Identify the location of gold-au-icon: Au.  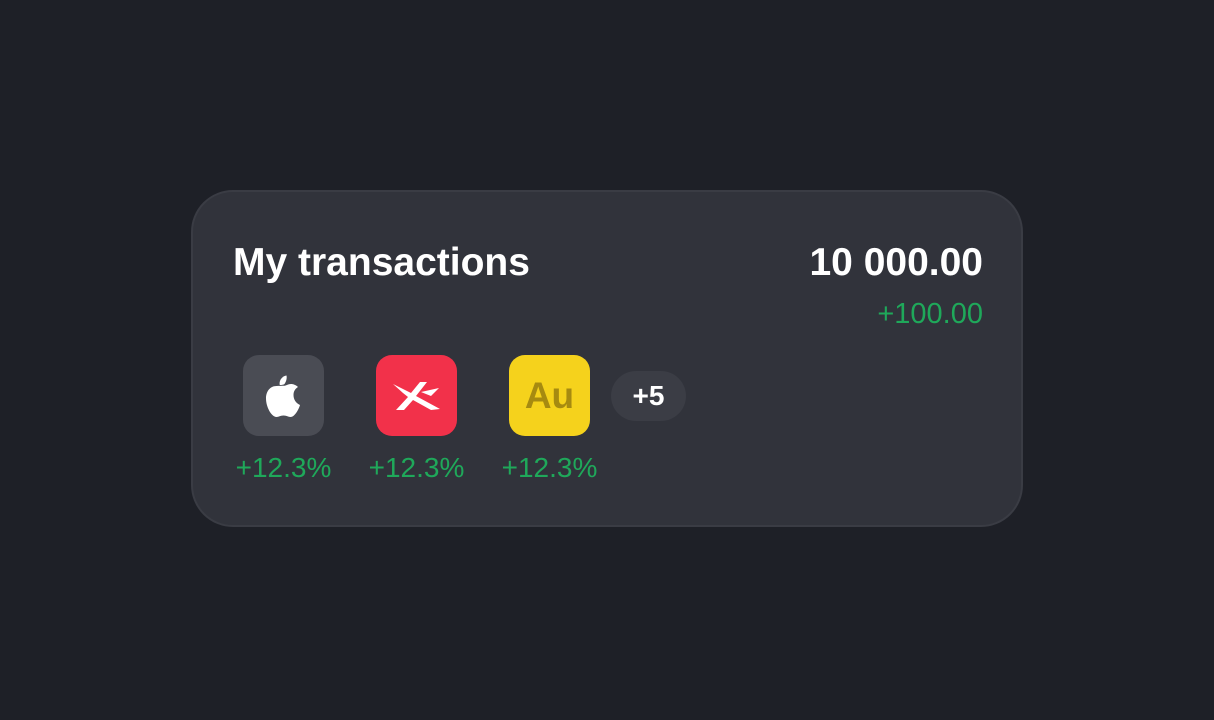
(549, 395).